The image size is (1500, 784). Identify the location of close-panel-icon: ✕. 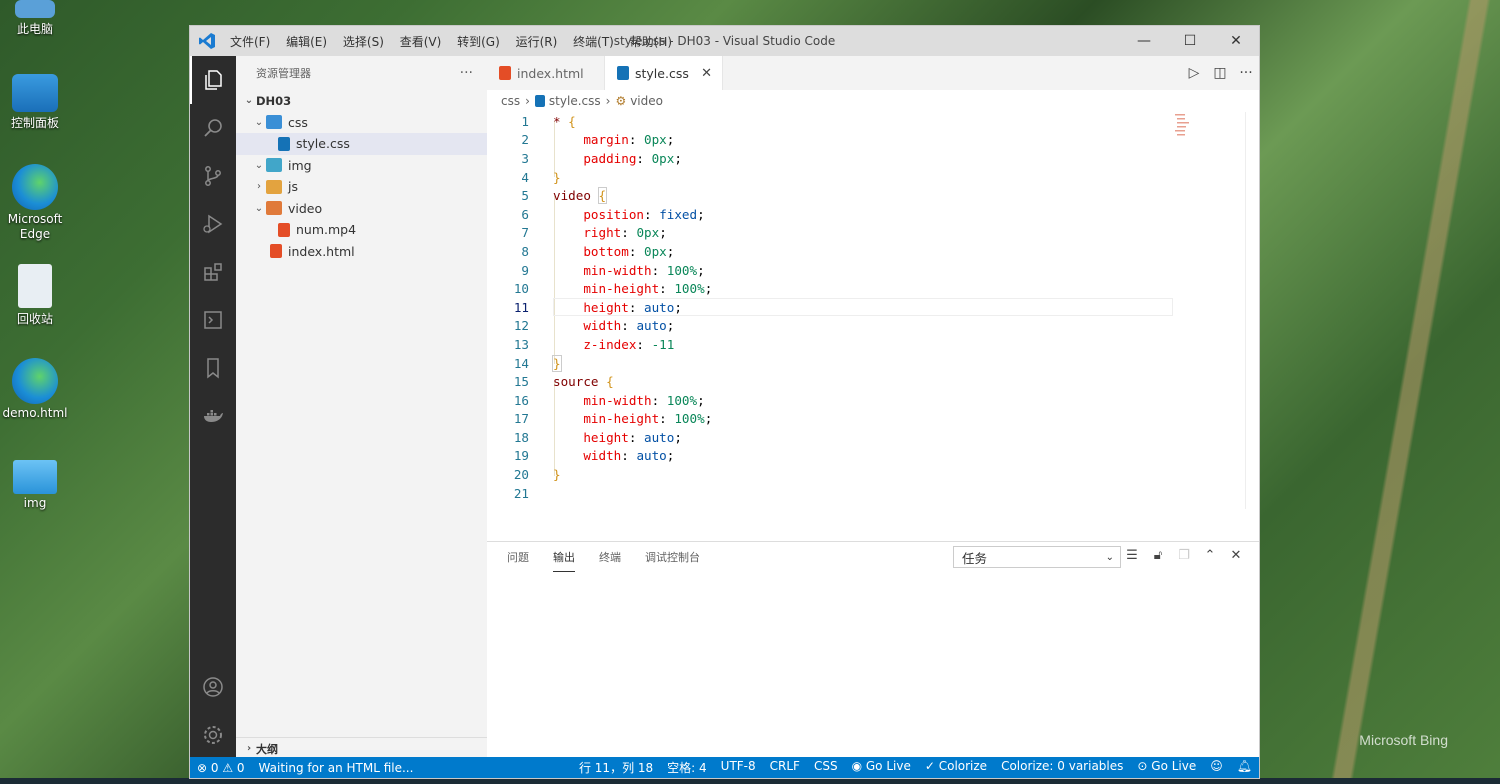
(1236, 555).